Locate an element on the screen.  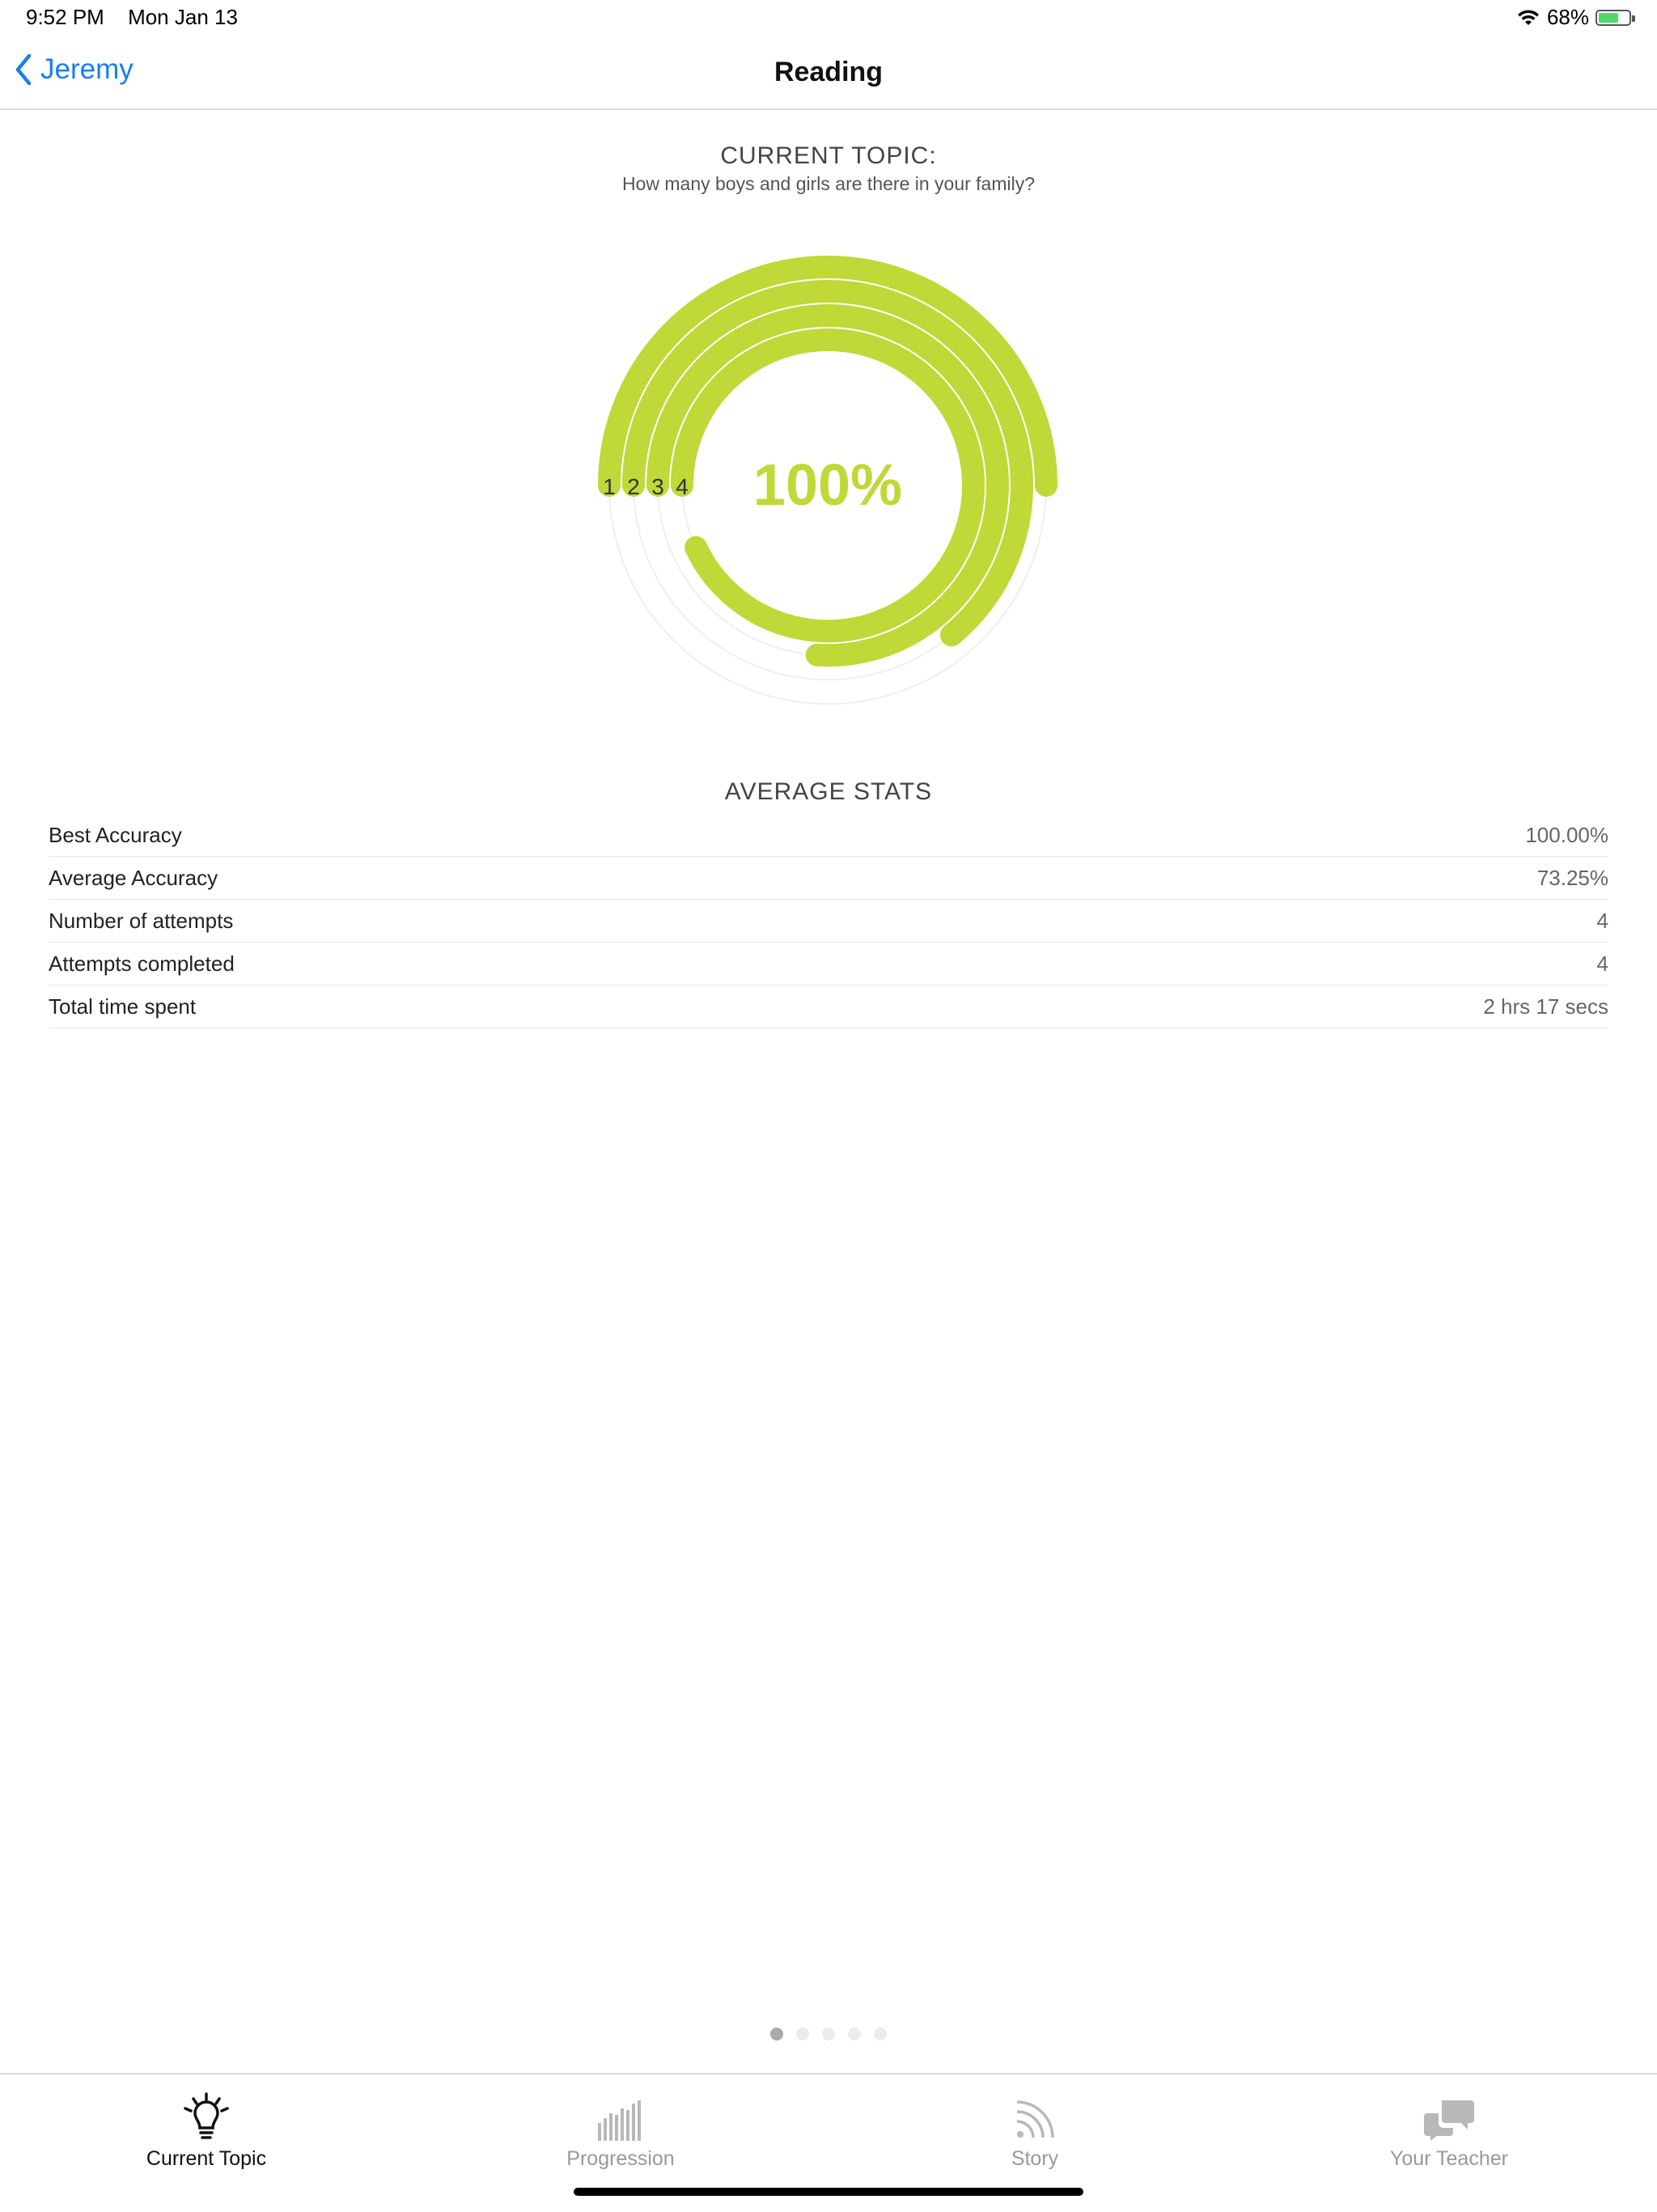
status-time: 9:52 PM is located at coordinates (65, 17).